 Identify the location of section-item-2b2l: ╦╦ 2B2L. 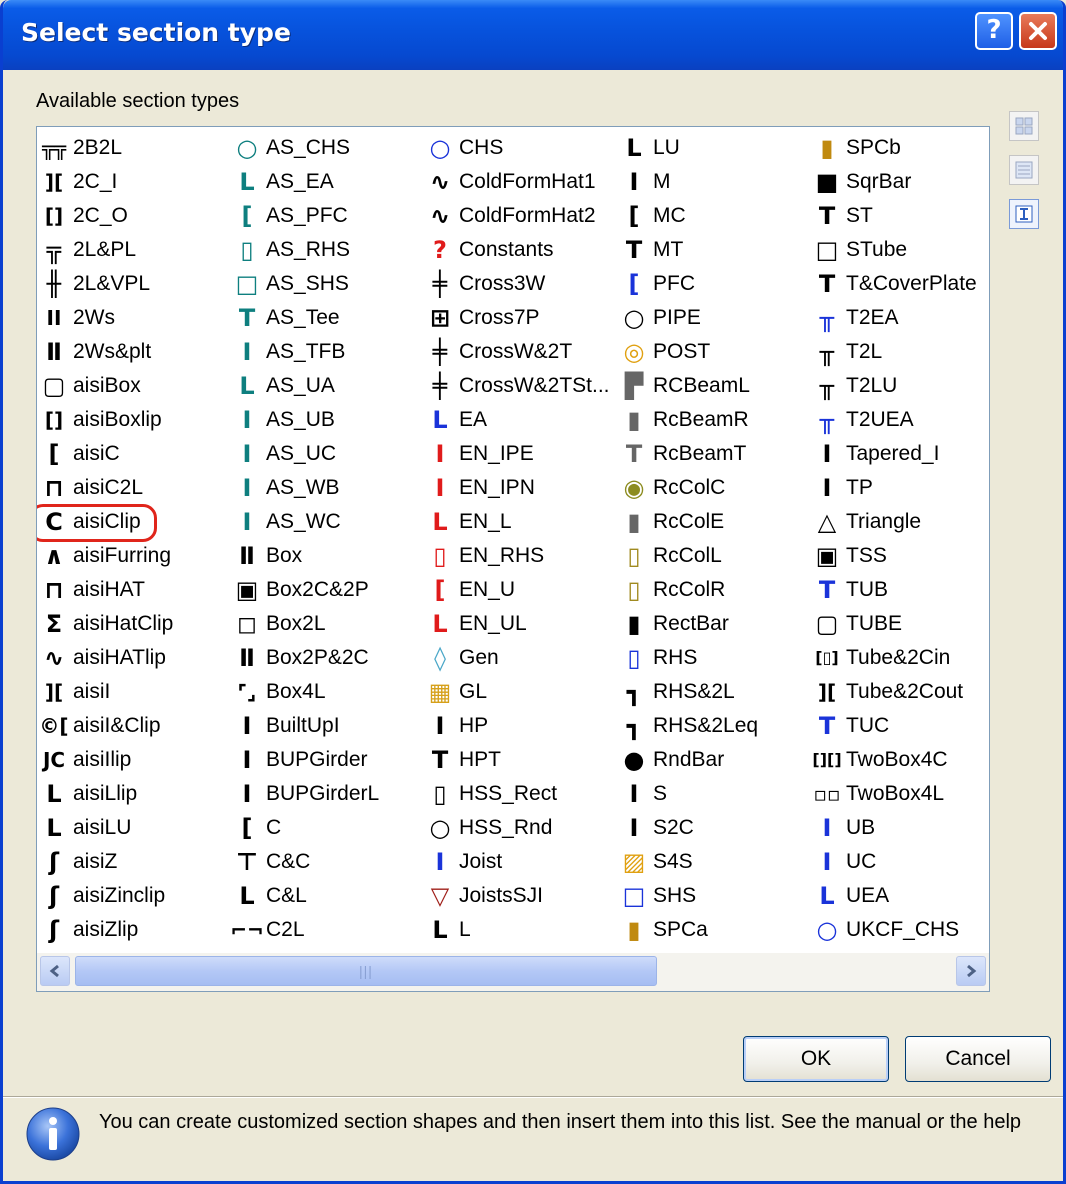
(132, 148).